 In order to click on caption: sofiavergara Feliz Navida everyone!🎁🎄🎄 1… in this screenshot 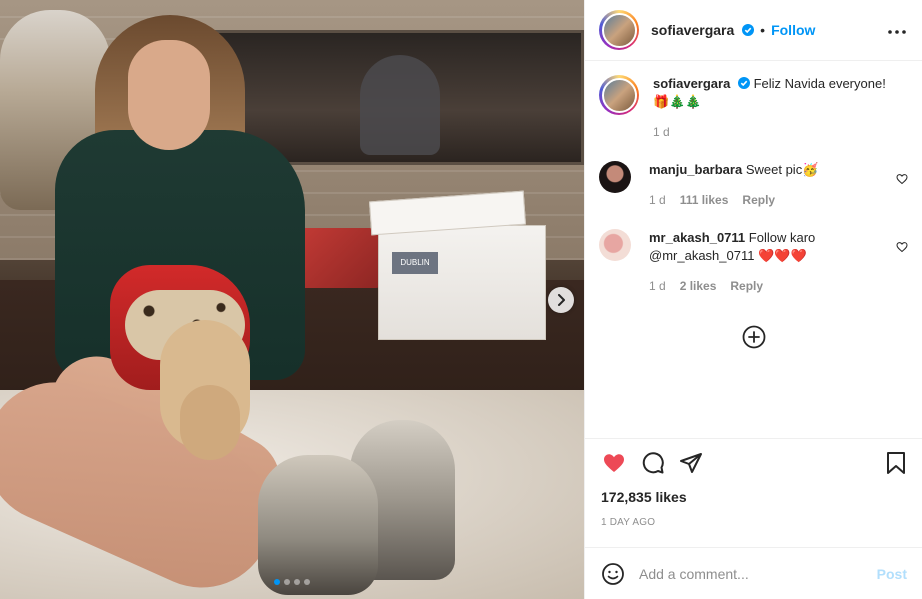, I will do `click(753, 108)`.